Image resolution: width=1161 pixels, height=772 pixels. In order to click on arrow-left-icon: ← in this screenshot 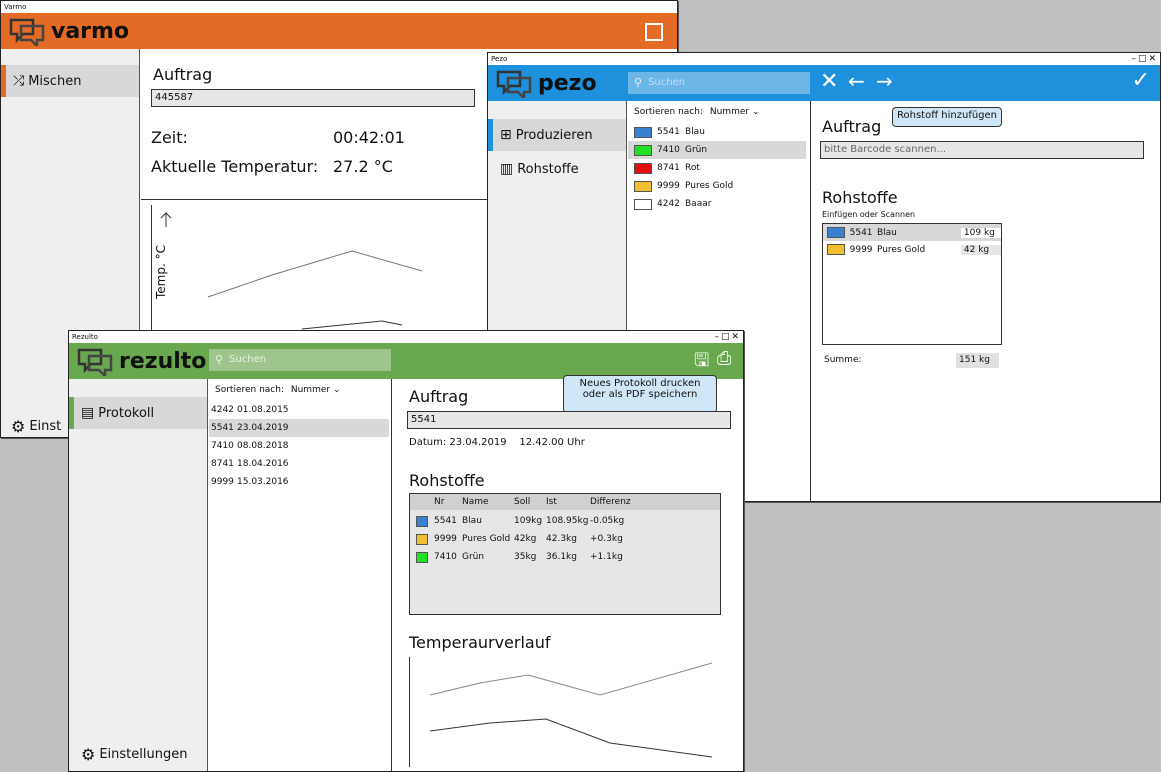, I will do `click(856, 81)`.